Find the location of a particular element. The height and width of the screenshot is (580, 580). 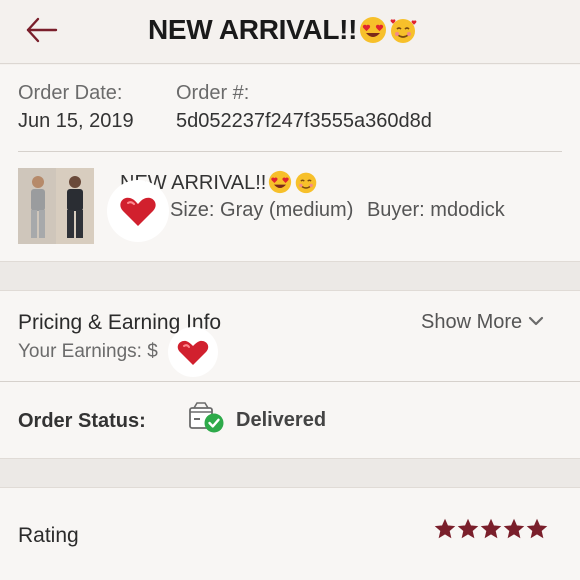

divider is located at coordinates (290, 151).